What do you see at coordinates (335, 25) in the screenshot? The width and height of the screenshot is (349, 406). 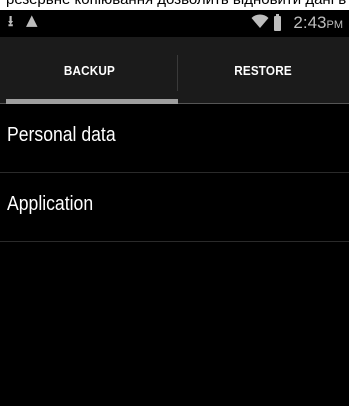 I see `status-time-ampm: PM` at bounding box center [335, 25].